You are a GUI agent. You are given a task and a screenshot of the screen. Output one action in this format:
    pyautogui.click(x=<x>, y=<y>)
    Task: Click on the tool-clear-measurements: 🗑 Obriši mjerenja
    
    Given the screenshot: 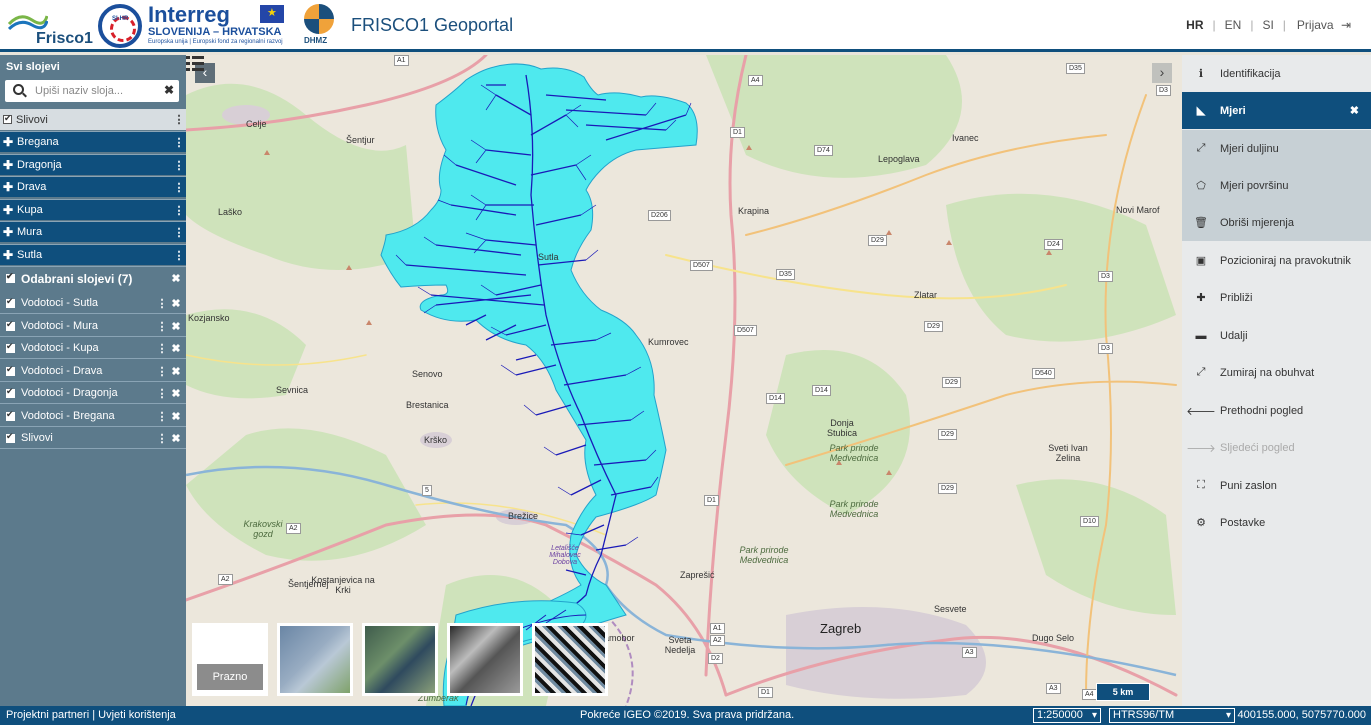 What is the action you would take?
    pyautogui.click(x=1276, y=222)
    